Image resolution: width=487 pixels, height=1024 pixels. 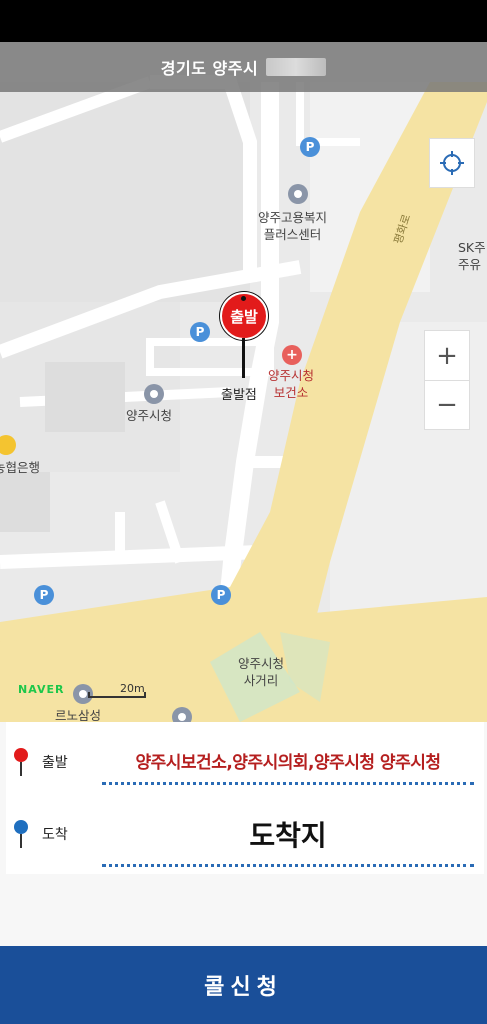 I want to click on start-dotted-line, so click(x=288, y=783).